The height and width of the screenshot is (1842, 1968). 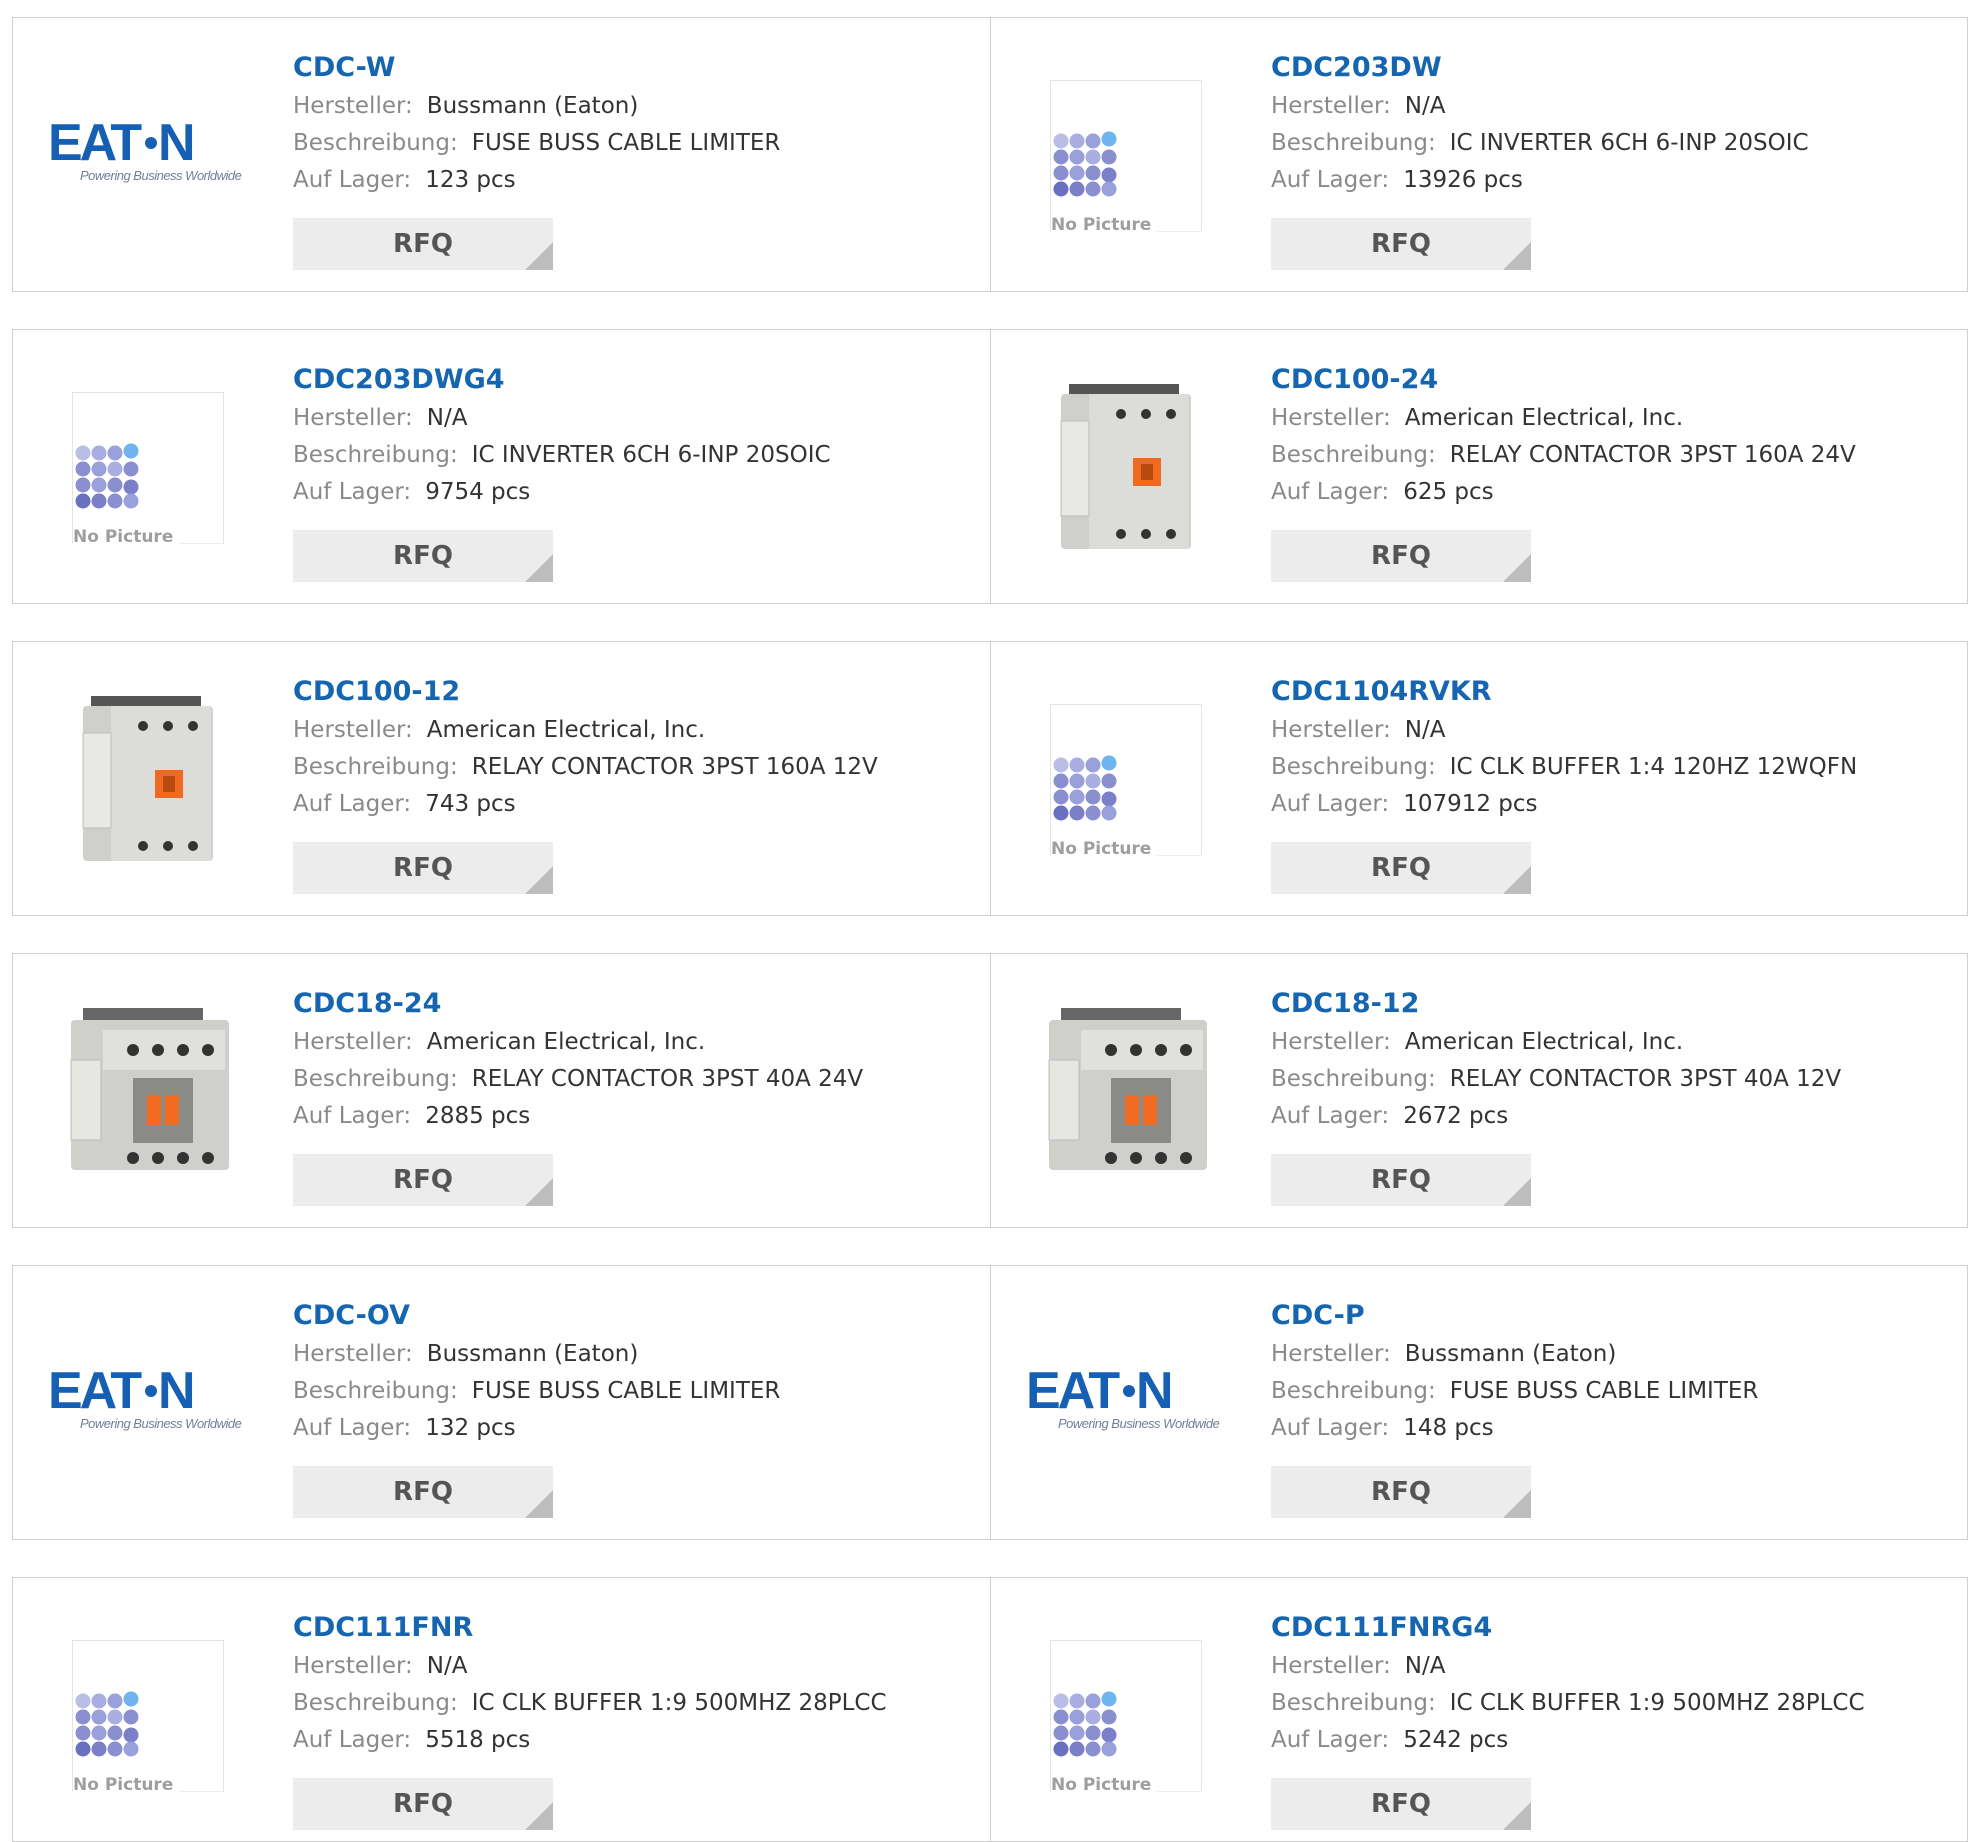 What do you see at coordinates (636, 1316) in the screenshot?
I see `part-number-link: CDC-OV` at bounding box center [636, 1316].